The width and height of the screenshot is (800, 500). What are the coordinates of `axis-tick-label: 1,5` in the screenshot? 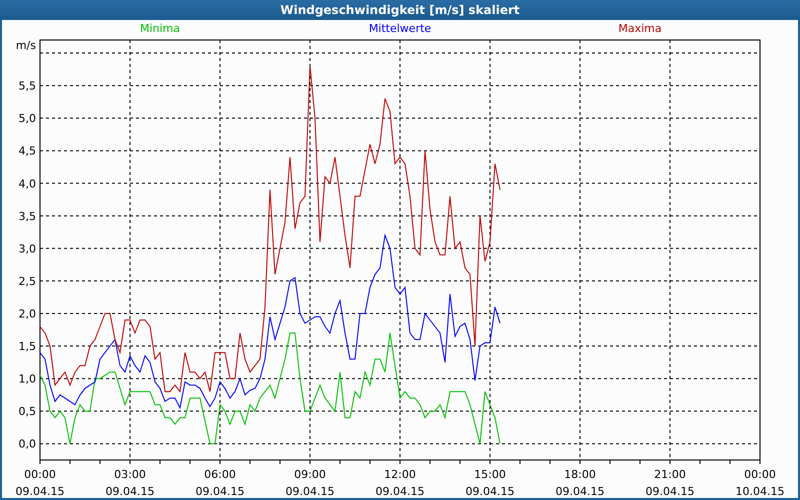 It's located at (27, 347).